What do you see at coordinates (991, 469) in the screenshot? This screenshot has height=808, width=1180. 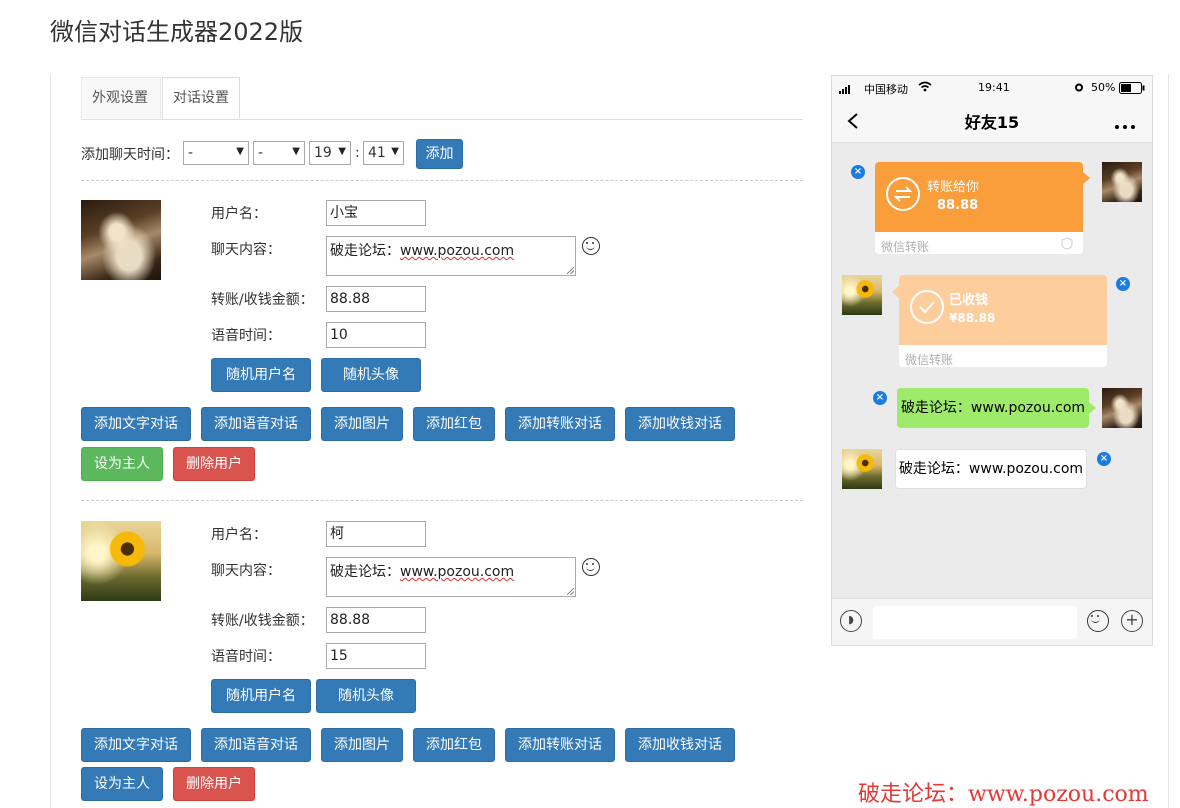 I see `text-bubble-left: 破走论坛：www.pozou.com` at bounding box center [991, 469].